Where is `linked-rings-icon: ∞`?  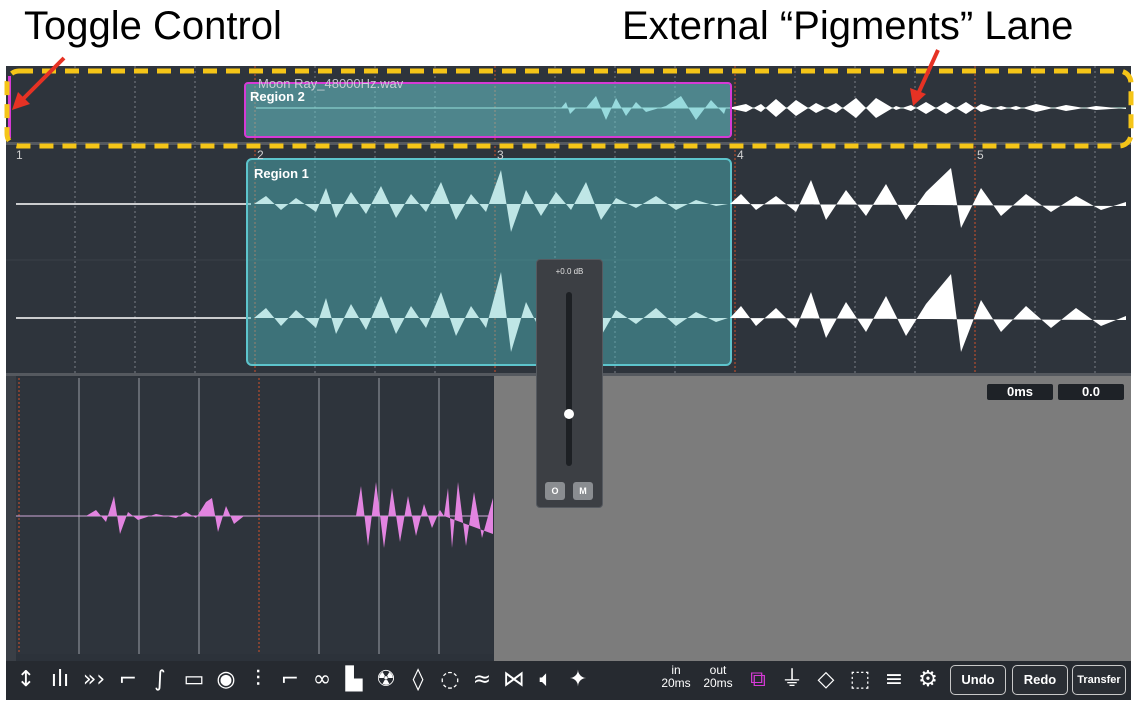 linked-rings-icon: ∞ is located at coordinates (322, 680).